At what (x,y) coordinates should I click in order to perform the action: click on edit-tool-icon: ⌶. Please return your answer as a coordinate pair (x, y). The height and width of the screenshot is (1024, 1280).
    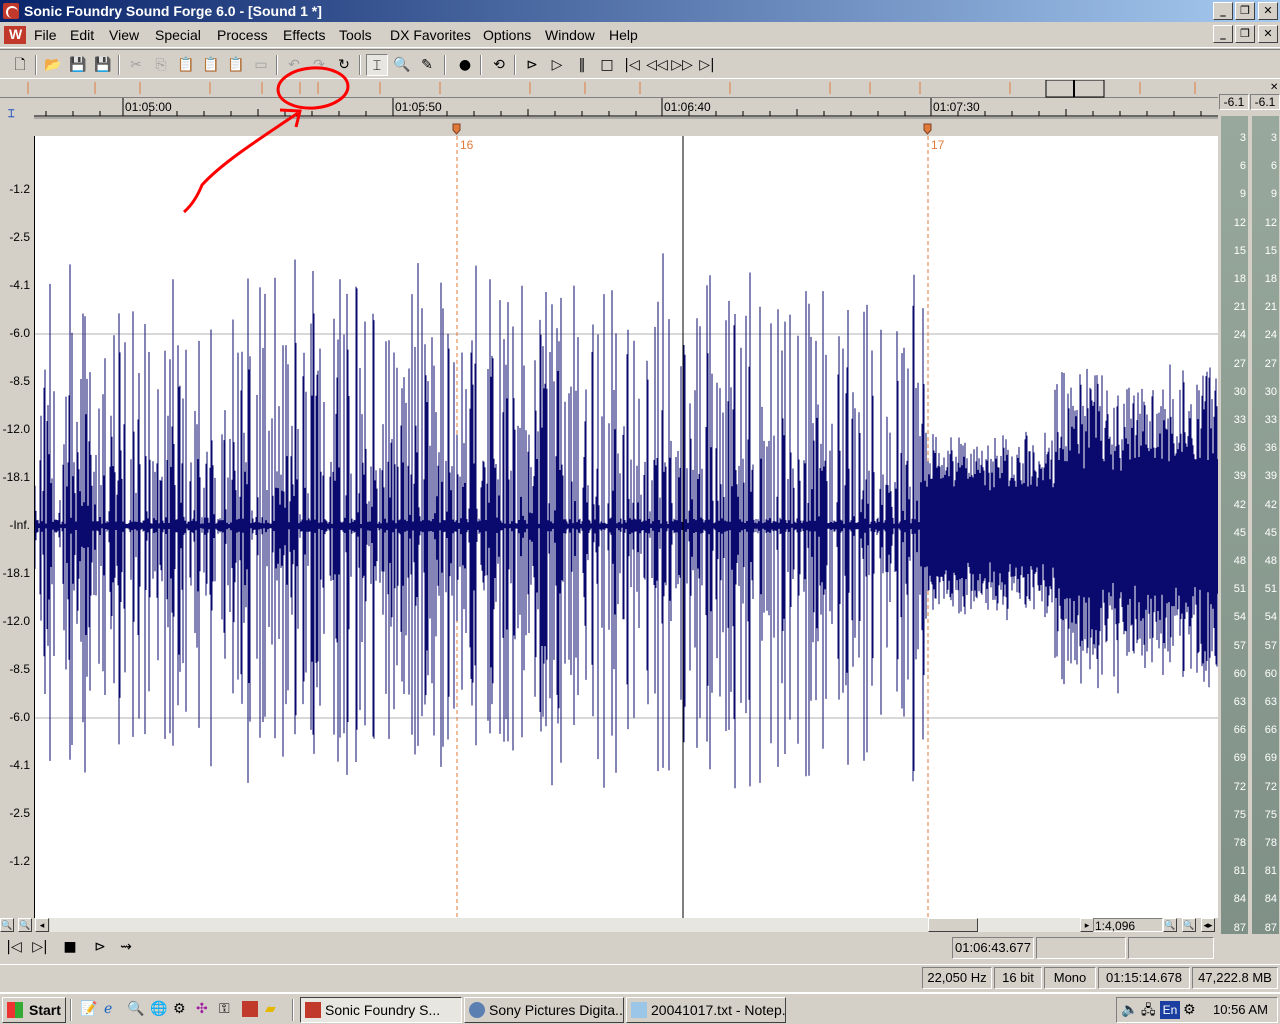
    Looking at the image, I should click on (377, 65).